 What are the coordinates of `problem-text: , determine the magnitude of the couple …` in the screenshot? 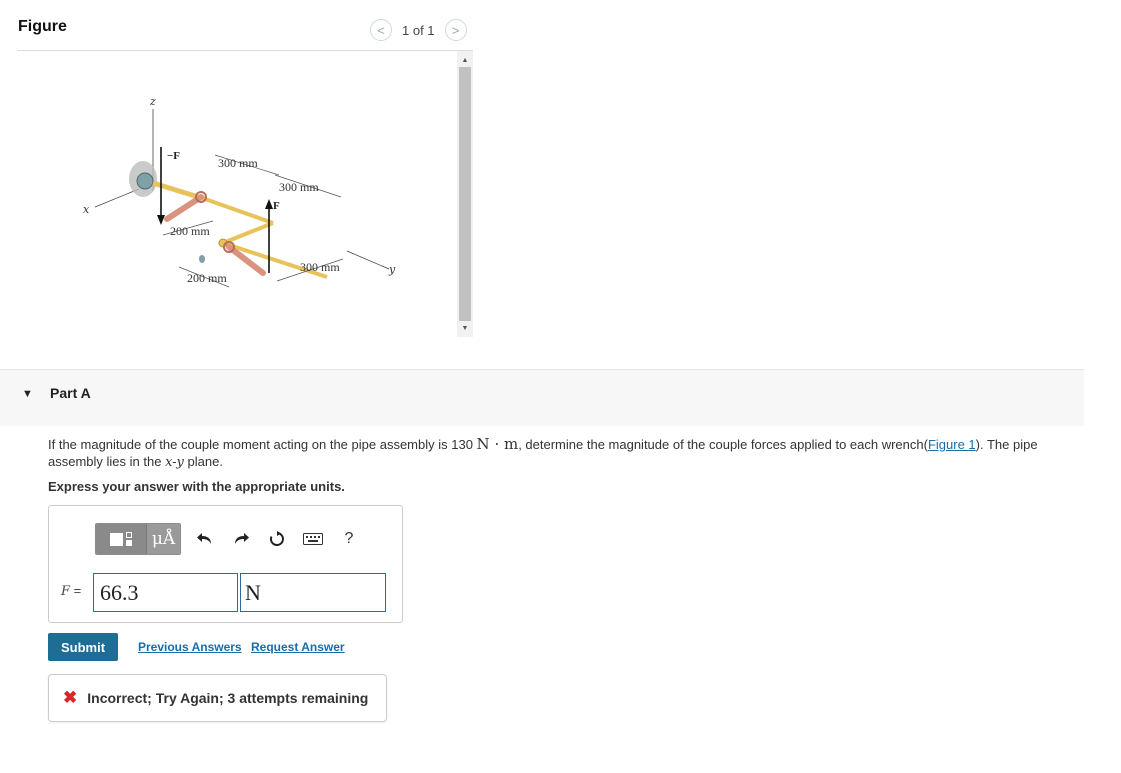 It's located at (723, 444).